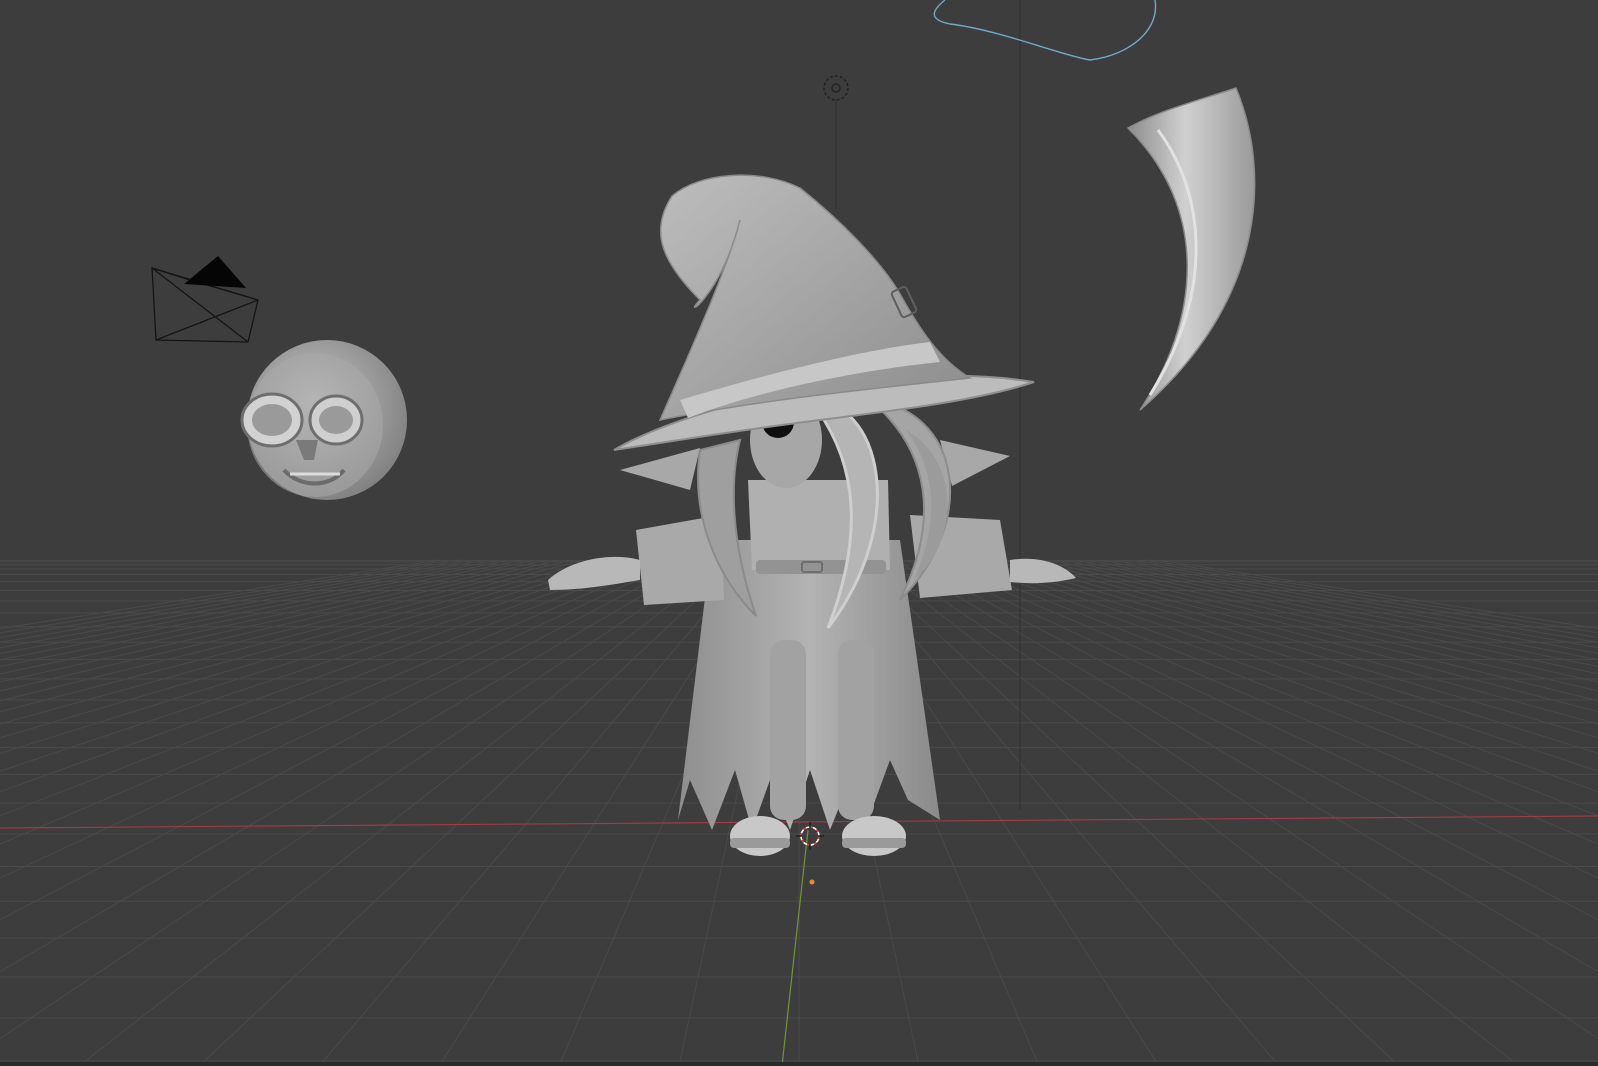 This screenshot has width=1598, height=1066. I want to click on horn-piece, so click(1191, 249).